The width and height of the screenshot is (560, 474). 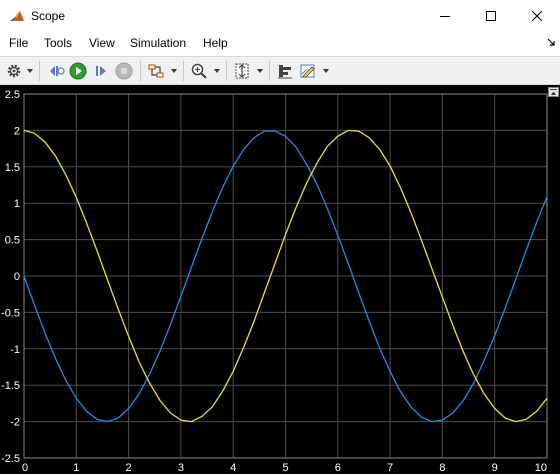 What do you see at coordinates (12, 95) in the screenshot?
I see `y-tick-label: 2.5` at bounding box center [12, 95].